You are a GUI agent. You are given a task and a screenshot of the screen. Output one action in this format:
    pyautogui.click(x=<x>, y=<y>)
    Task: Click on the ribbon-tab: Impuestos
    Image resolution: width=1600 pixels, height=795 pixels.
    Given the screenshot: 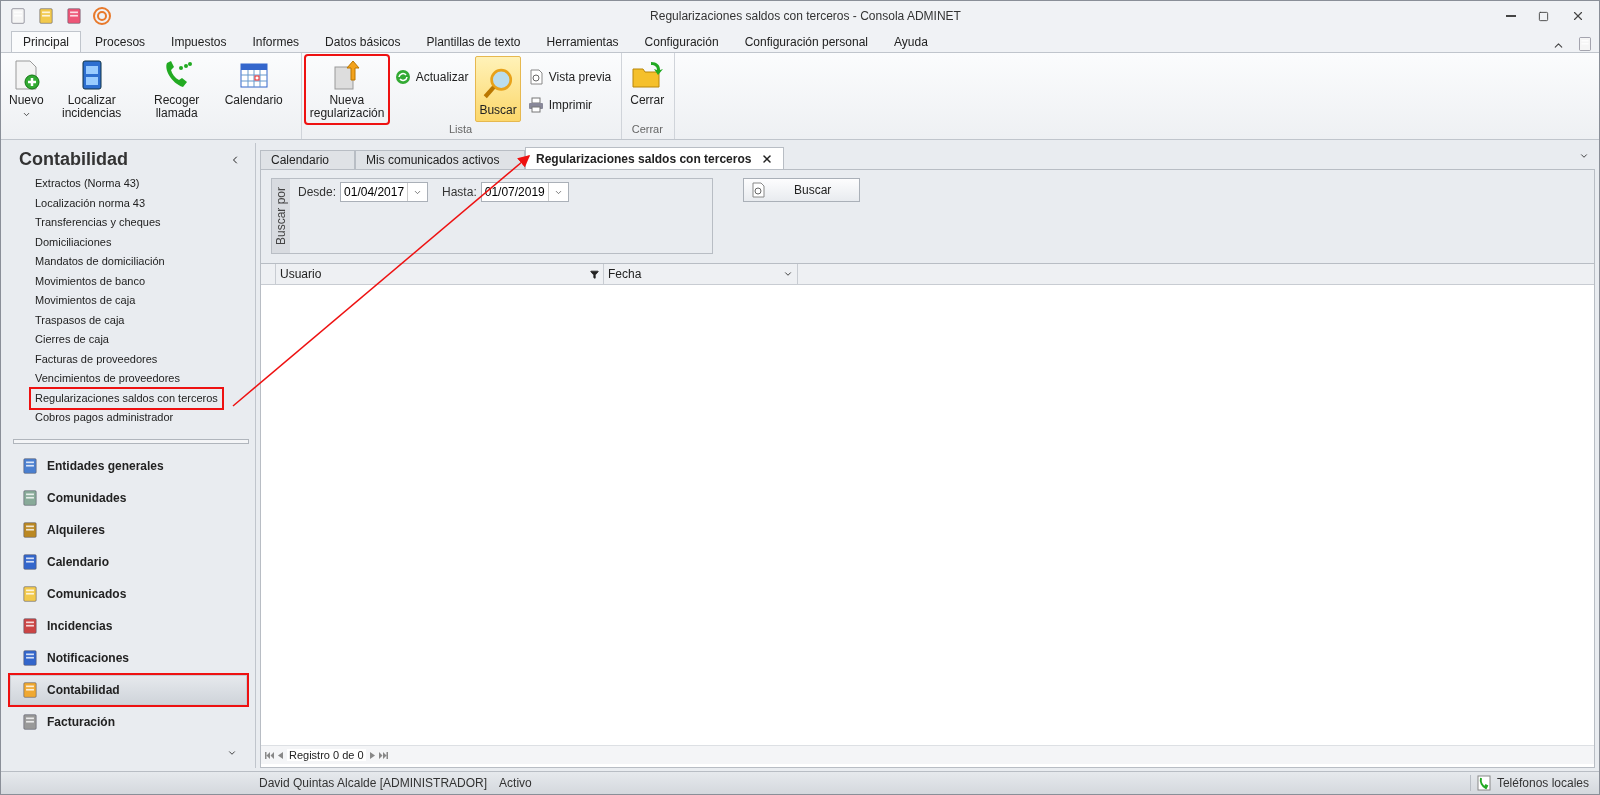 What is the action you would take?
    pyautogui.click(x=199, y=41)
    